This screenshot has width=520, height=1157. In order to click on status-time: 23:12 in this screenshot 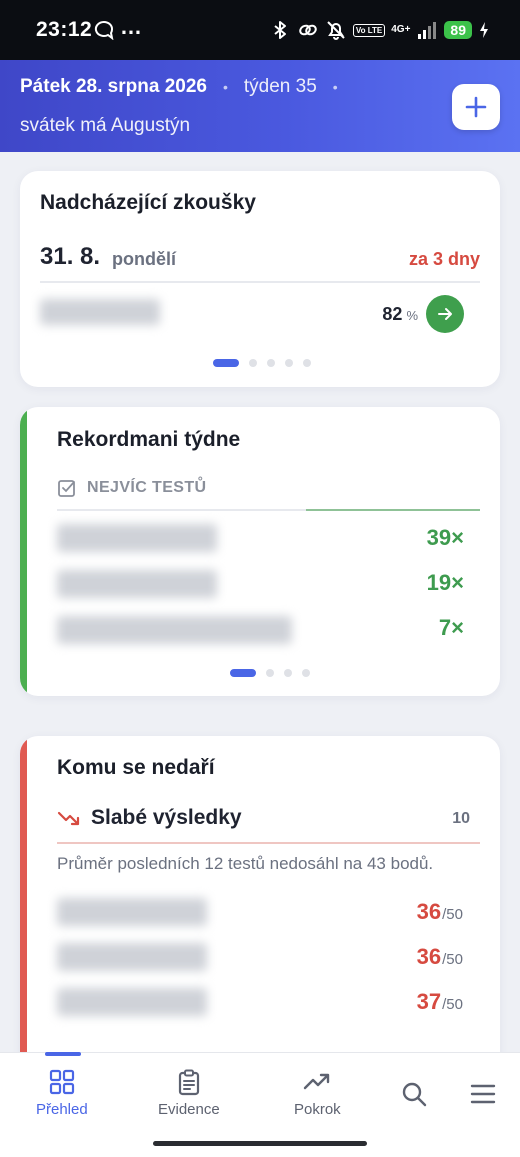, I will do `click(64, 29)`.